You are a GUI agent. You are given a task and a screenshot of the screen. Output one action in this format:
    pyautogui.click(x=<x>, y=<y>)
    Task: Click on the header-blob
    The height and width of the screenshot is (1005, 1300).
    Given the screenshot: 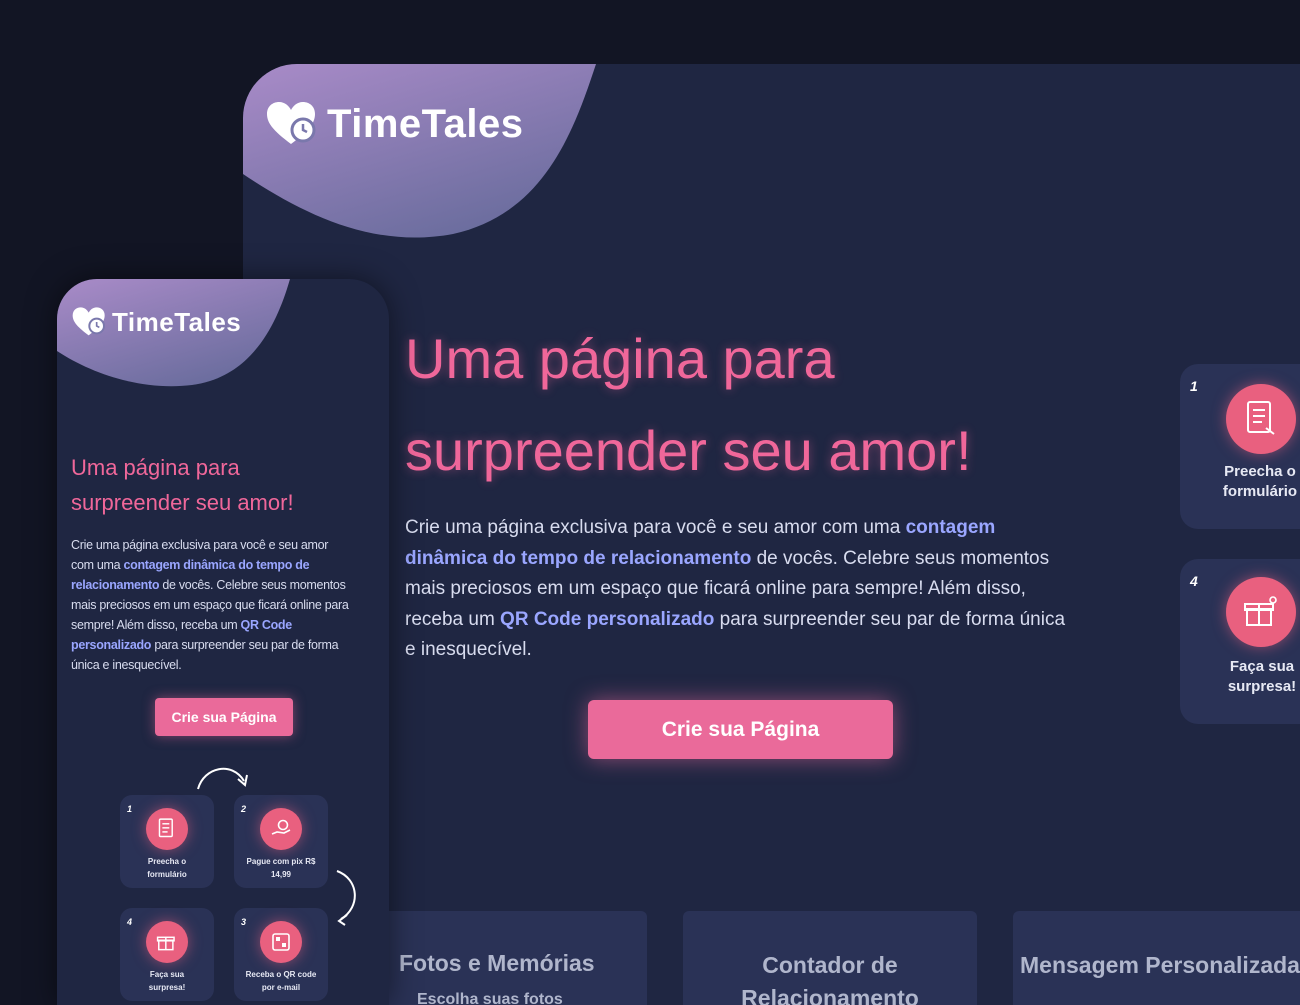 What is the action you would take?
    pyautogui.click(x=419, y=151)
    